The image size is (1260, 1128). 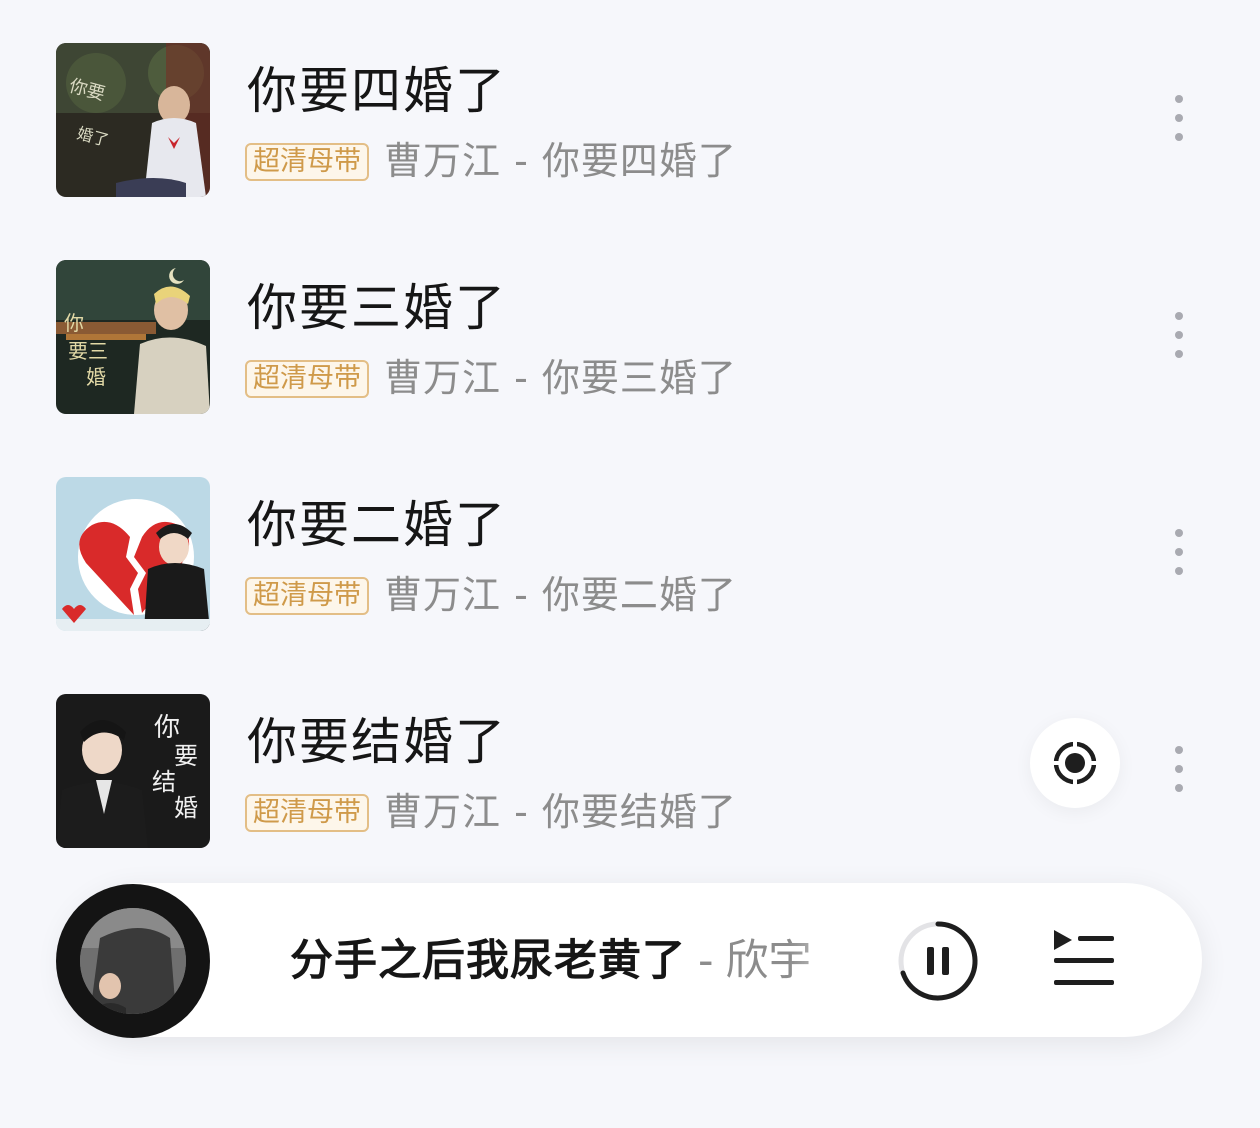 What do you see at coordinates (630, 774) in the screenshot?
I see `song-row: 你 要 结 婚 你要结婚了 超清母带 曹万江 - 你要结婚了` at bounding box center [630, 774].